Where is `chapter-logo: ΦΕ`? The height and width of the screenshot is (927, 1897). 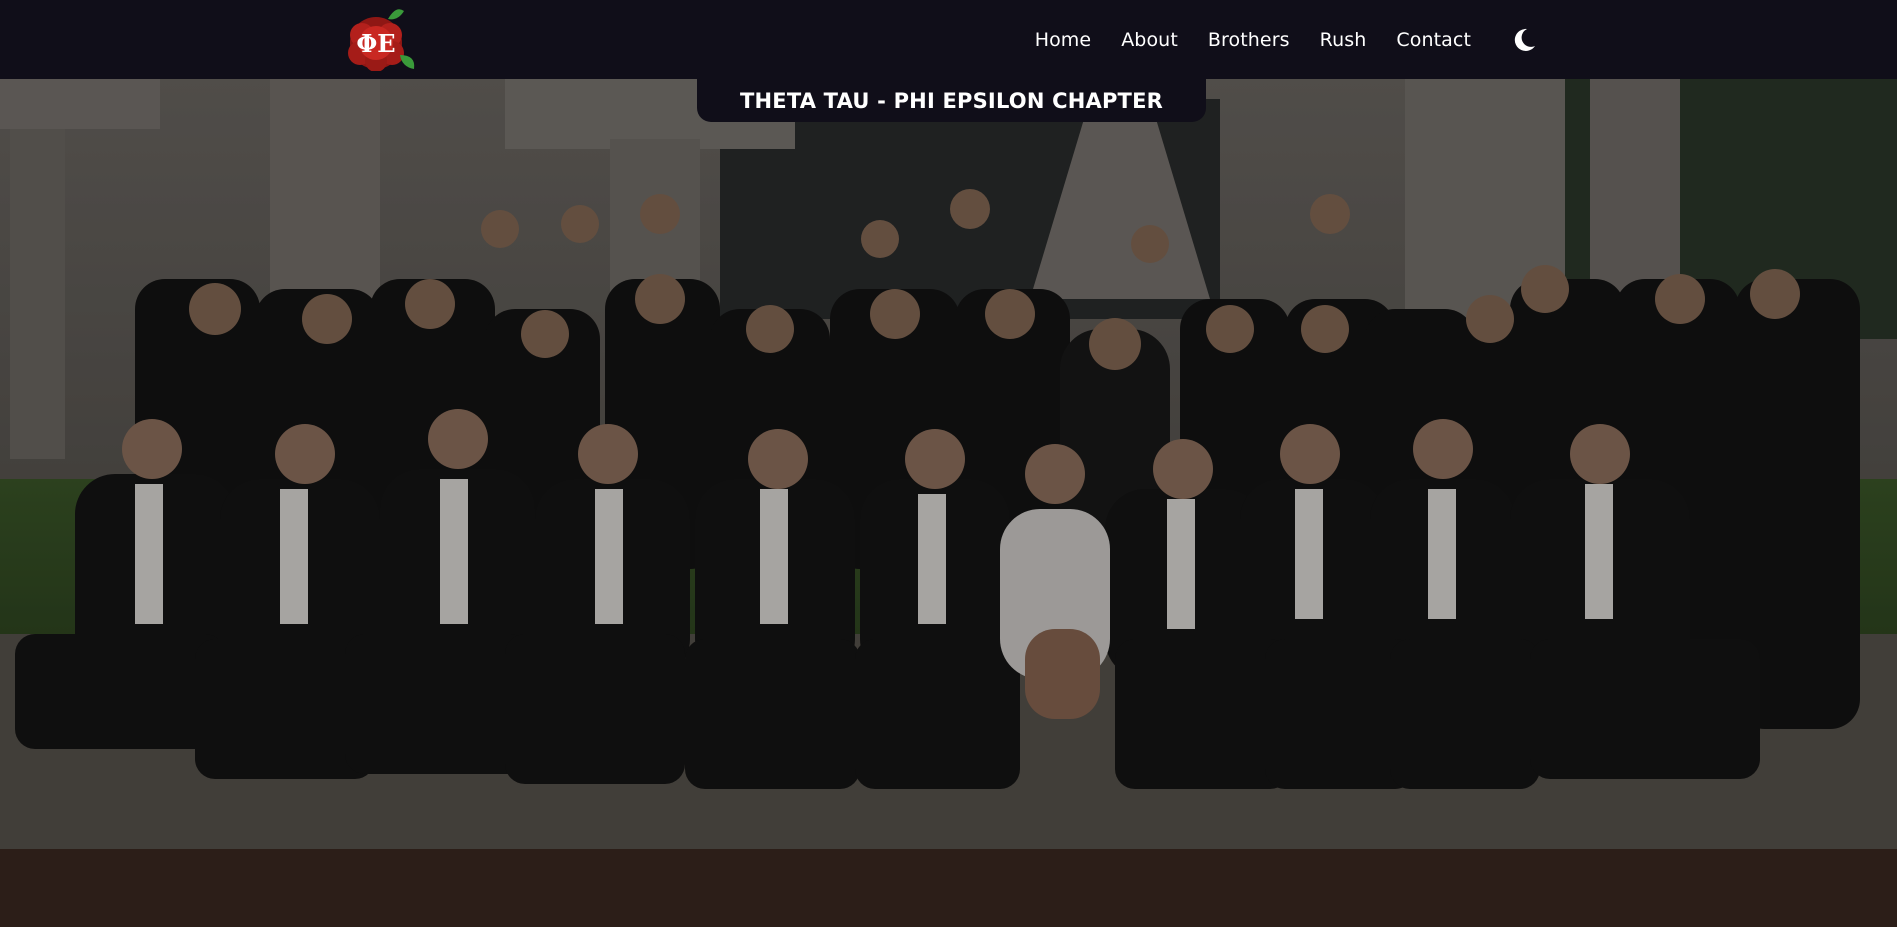 chapter-logo: ΦΕ is located at coordinates (378, 38).